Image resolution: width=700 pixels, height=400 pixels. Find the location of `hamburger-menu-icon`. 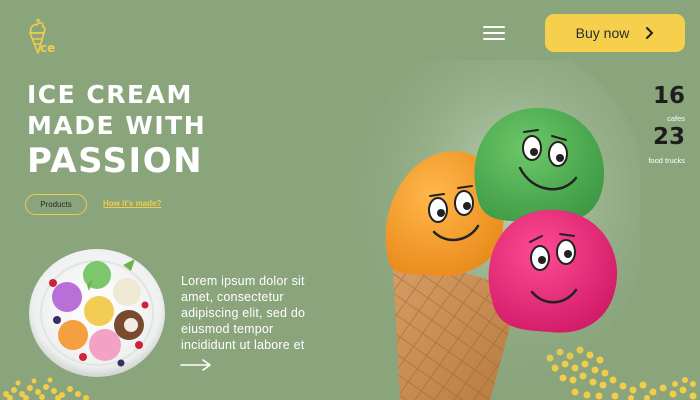

hamburger-menu-icon is located at coordinates (494, 33).